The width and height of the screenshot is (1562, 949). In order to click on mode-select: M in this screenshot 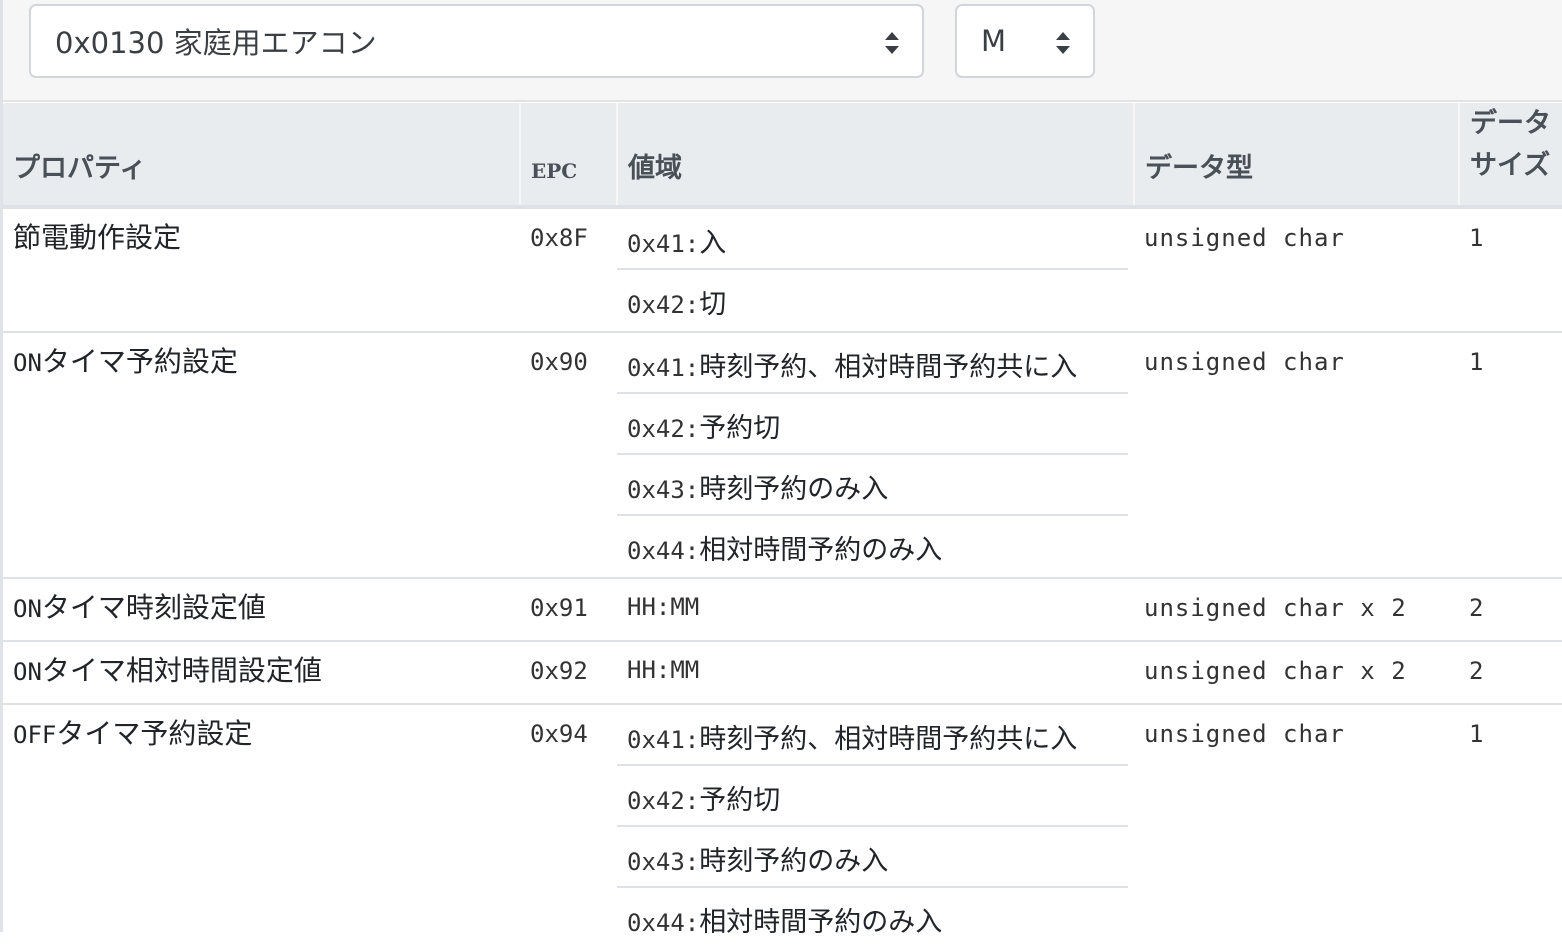, I will do `click(1025, 41)`.